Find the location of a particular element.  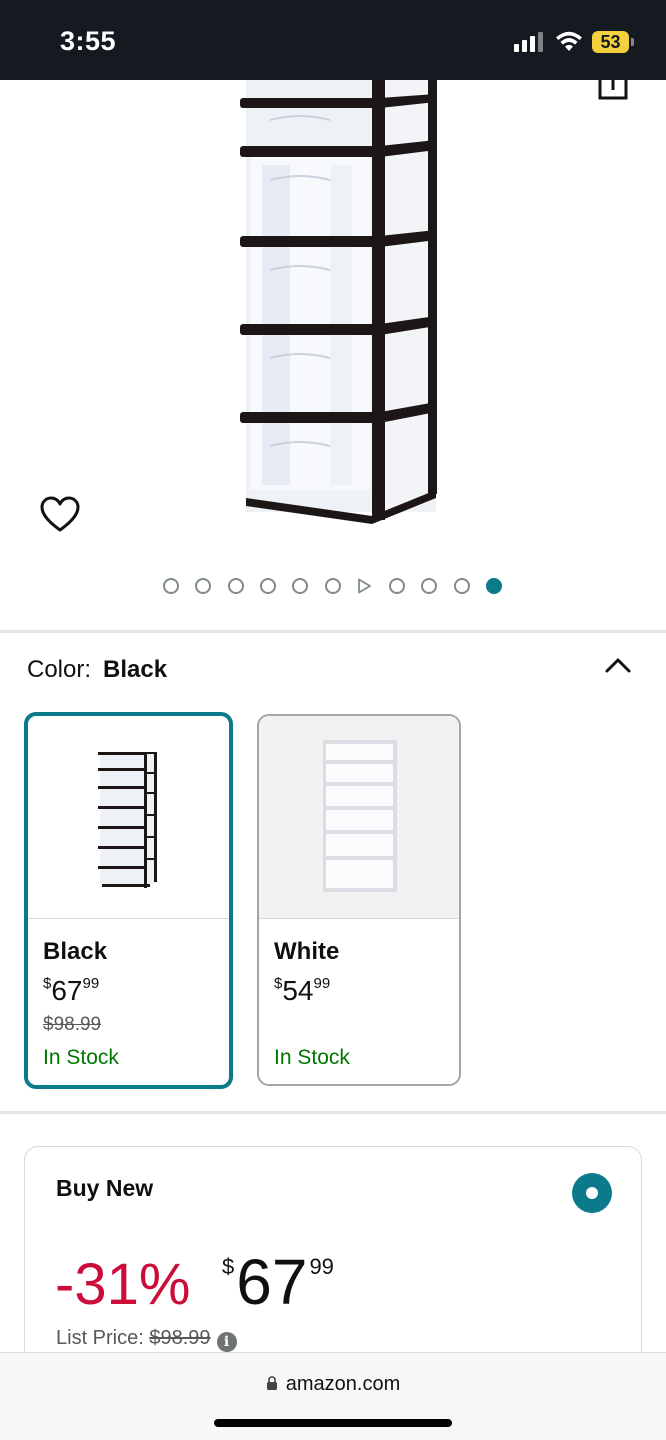

swatch-price: $6799 is located at coordinates (71, 991).